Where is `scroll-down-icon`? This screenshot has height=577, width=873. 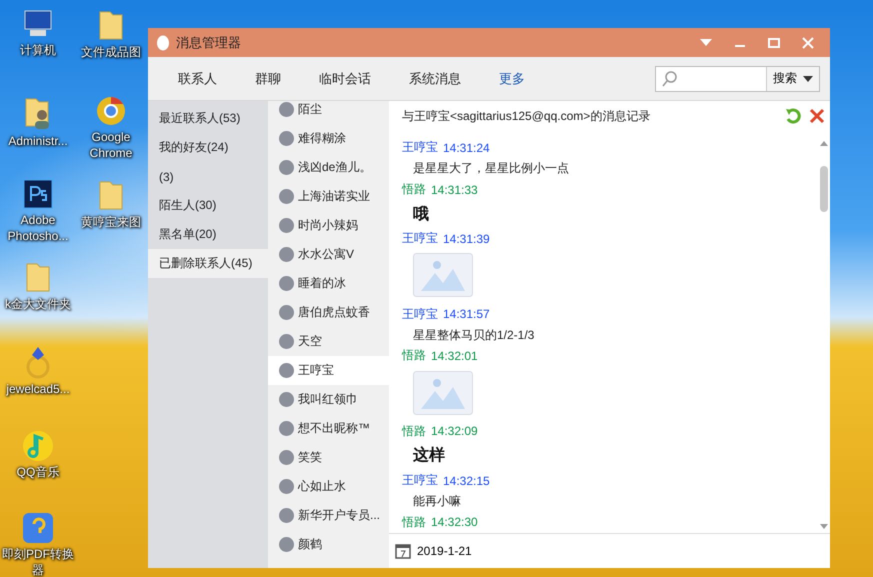
scroll-down-icon is located at coordinates (824, 526).